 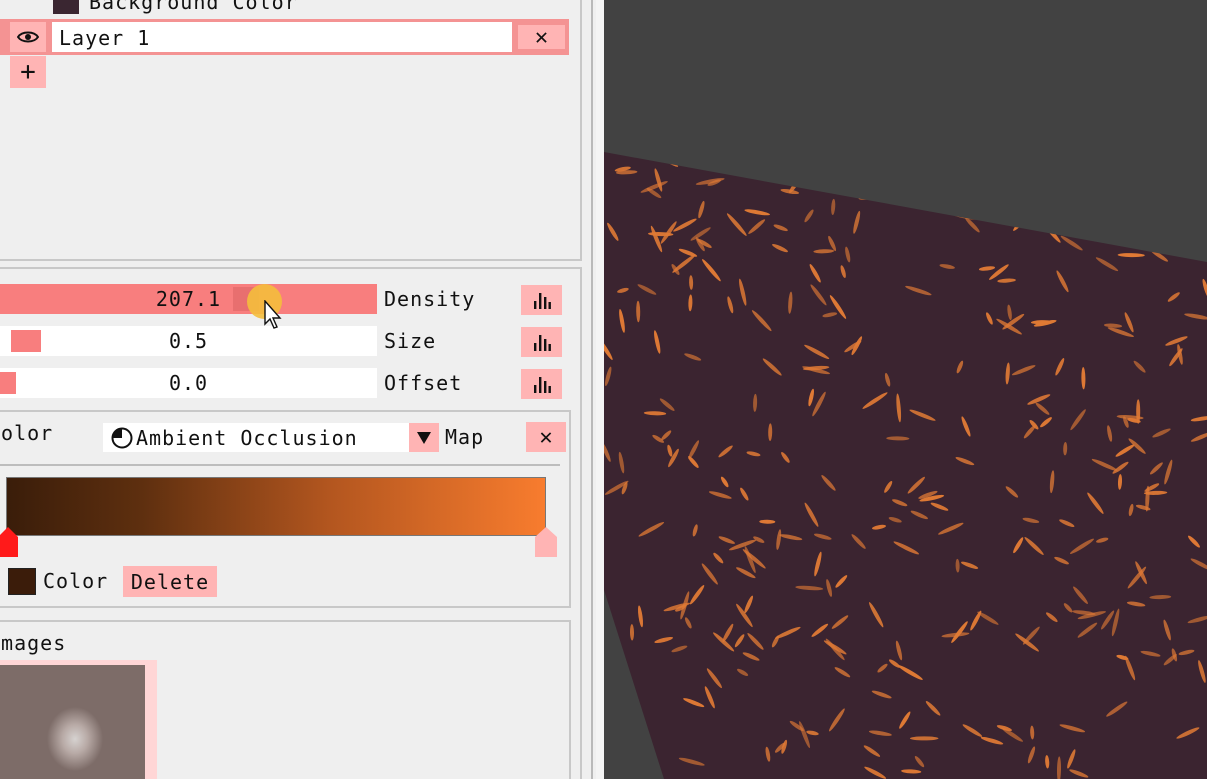 I want to click on size-slider: 0.5, so click(x=188, y=341).